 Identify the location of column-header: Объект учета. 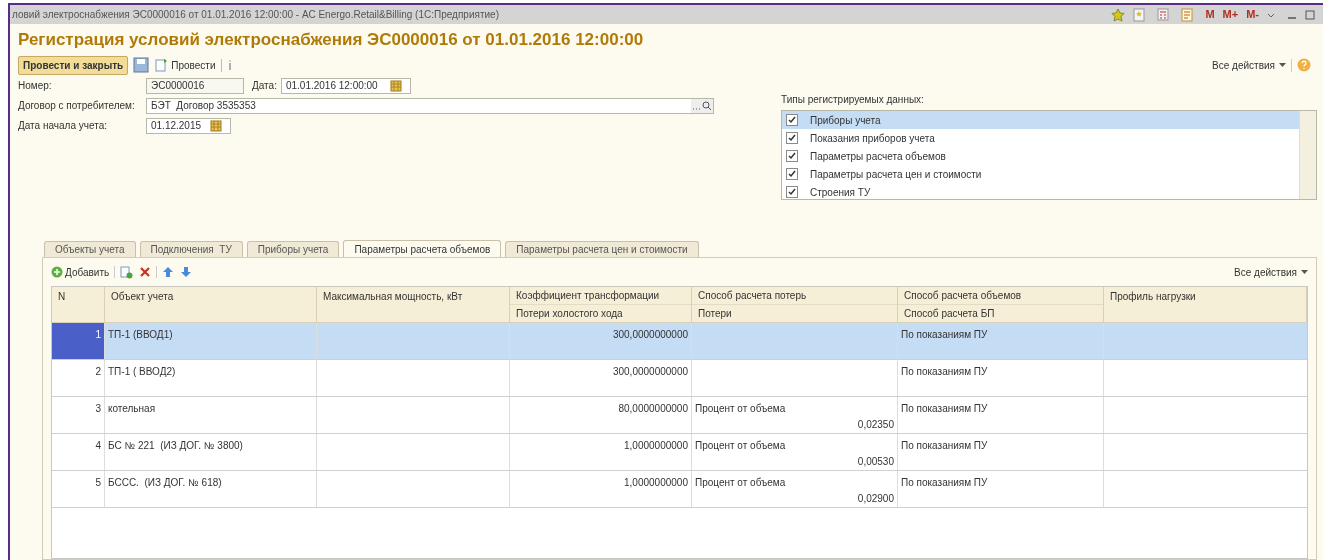
(210, 296).